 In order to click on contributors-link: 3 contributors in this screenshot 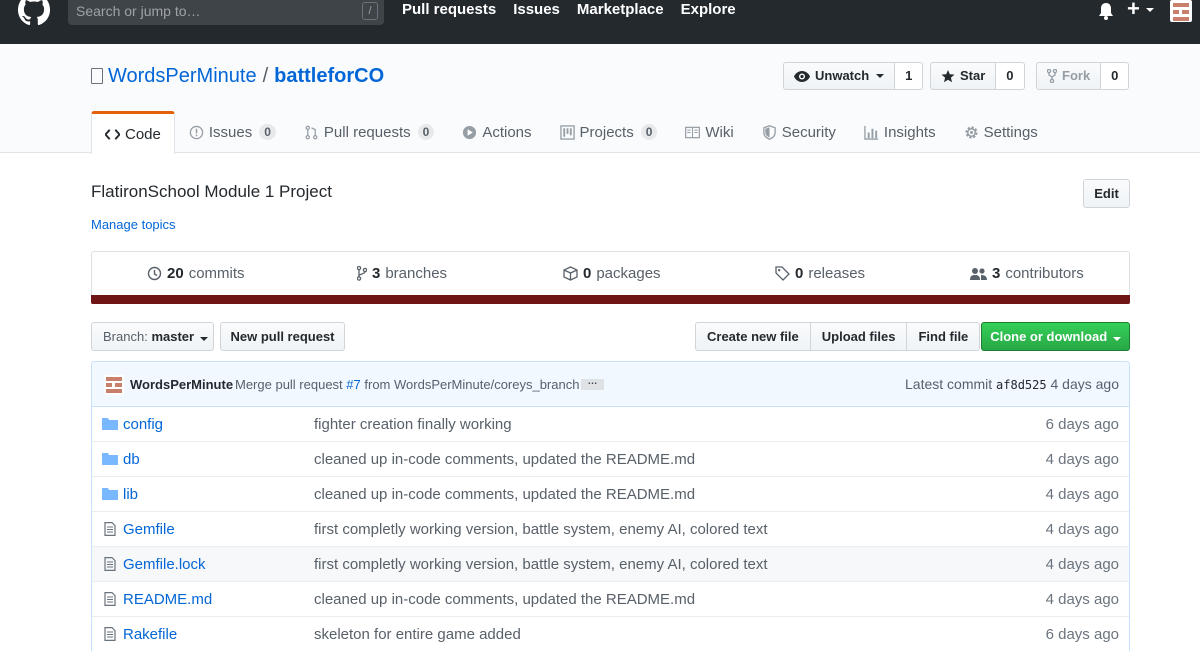, I will do `click(1027, 273)`.